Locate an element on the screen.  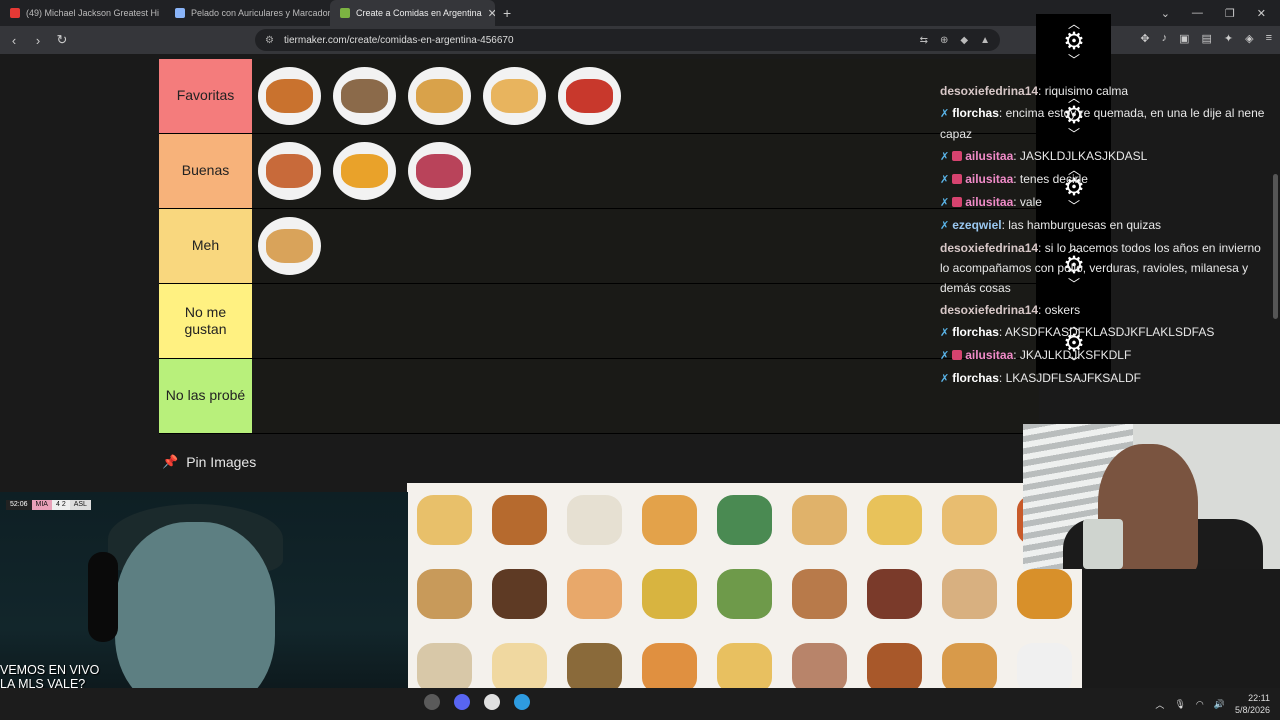
gear-icon: ⚙ is located at coordinates (1074, 42).